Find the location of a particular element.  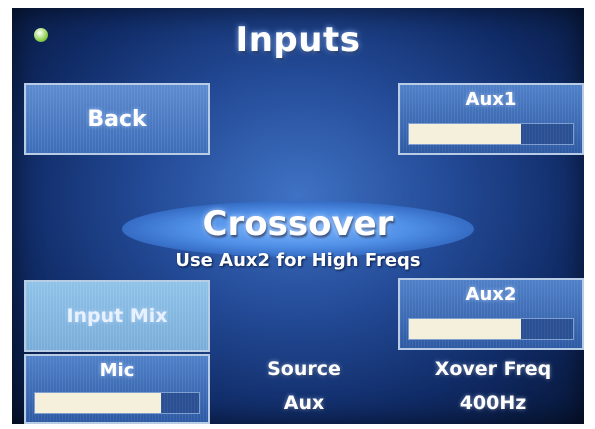

source-label: Source is located at coordinates (304, 369).